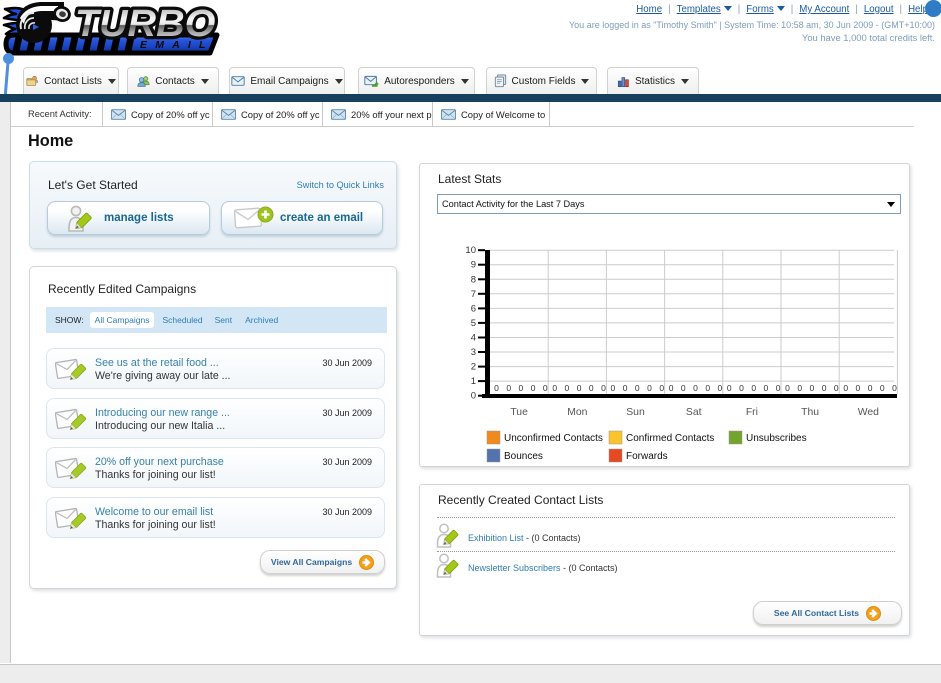 The image size is (941, 683). What do you see at coordinates (635, 412) in the screenshot?
I see `svg-text: Sun` at bounding box center [635, 412].